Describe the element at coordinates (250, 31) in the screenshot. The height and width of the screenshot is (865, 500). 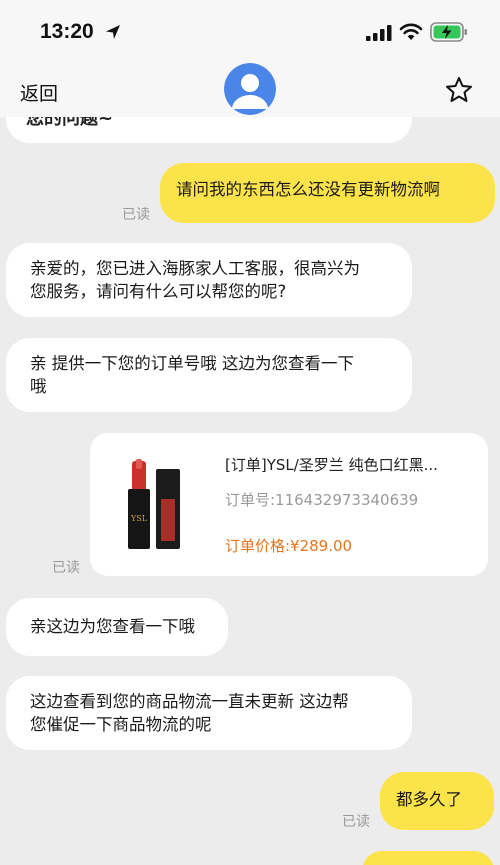
I see `status-bar: 13:20` at that location.